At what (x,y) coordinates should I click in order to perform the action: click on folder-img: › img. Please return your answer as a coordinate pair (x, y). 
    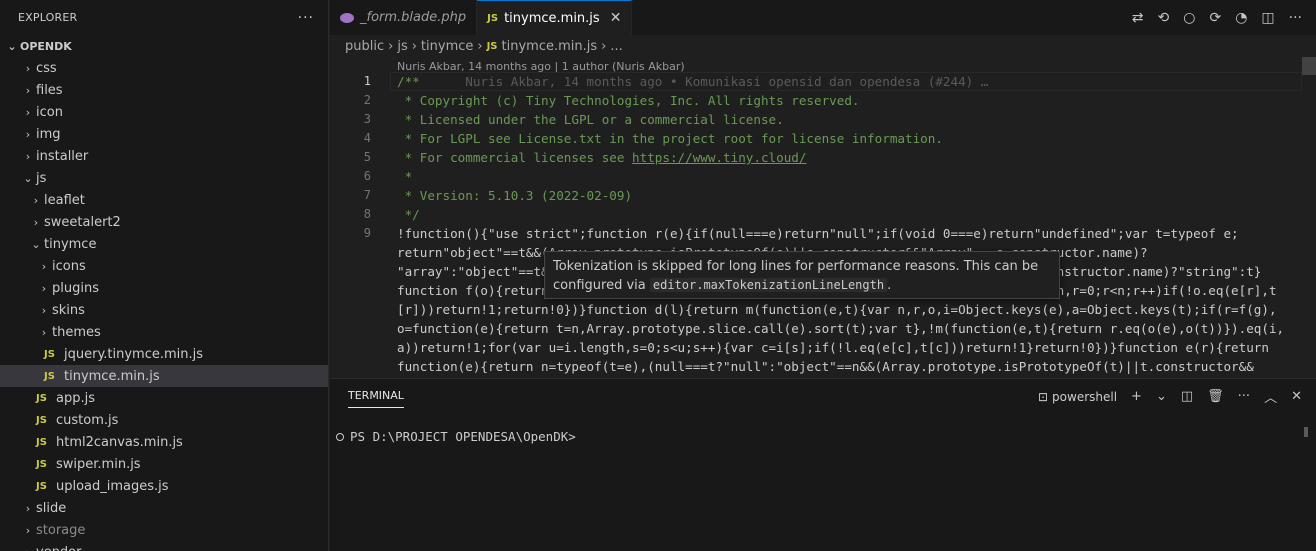
    Looking at the image, I should click on (164, 134).